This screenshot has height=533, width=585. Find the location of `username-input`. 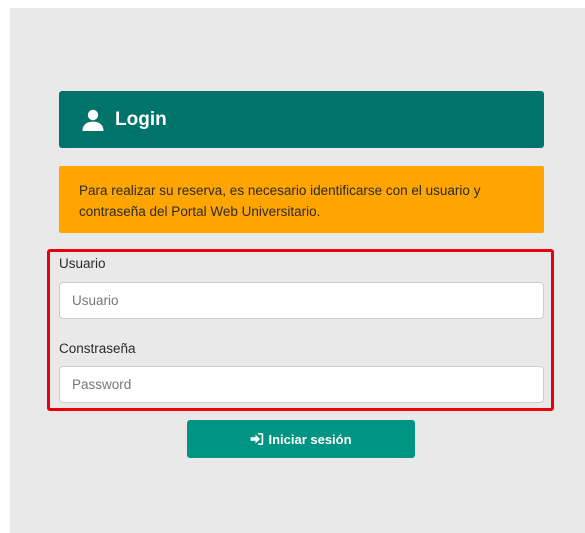

username-input is located at coordinates (301, 300).